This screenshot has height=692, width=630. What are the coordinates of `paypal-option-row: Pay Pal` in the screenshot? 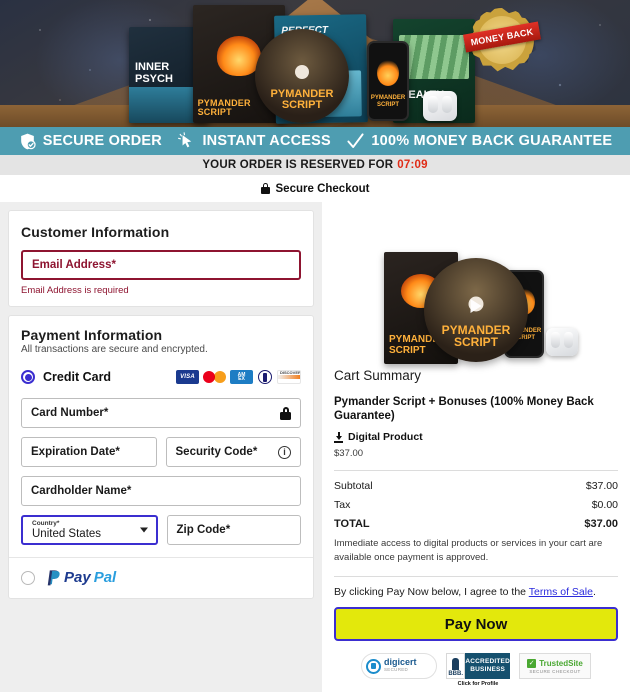 It's located at (161, 577).